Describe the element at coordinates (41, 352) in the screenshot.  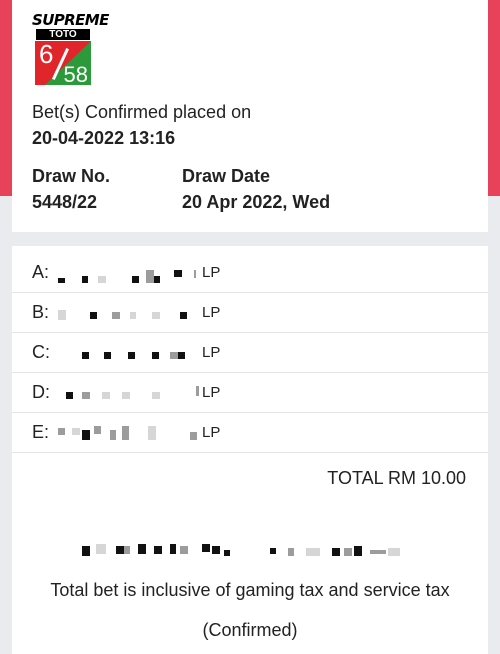
I see `bet-letter: C:` at that location.